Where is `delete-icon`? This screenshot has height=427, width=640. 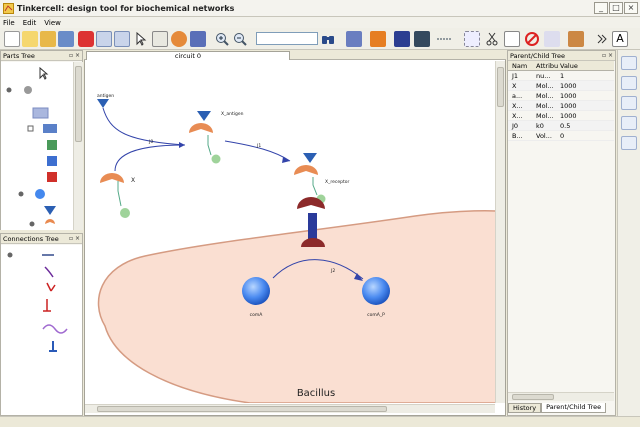 delete-icon is located at coordinates (532, 39).